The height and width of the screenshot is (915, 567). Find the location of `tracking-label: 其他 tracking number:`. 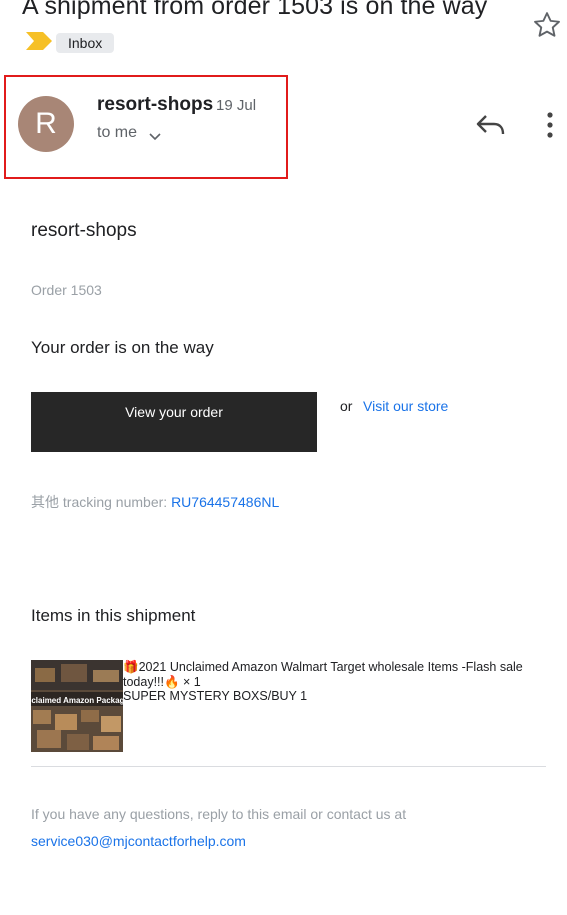

tracking-label: 其他 tracking number: is located at coordinates (101, 502).